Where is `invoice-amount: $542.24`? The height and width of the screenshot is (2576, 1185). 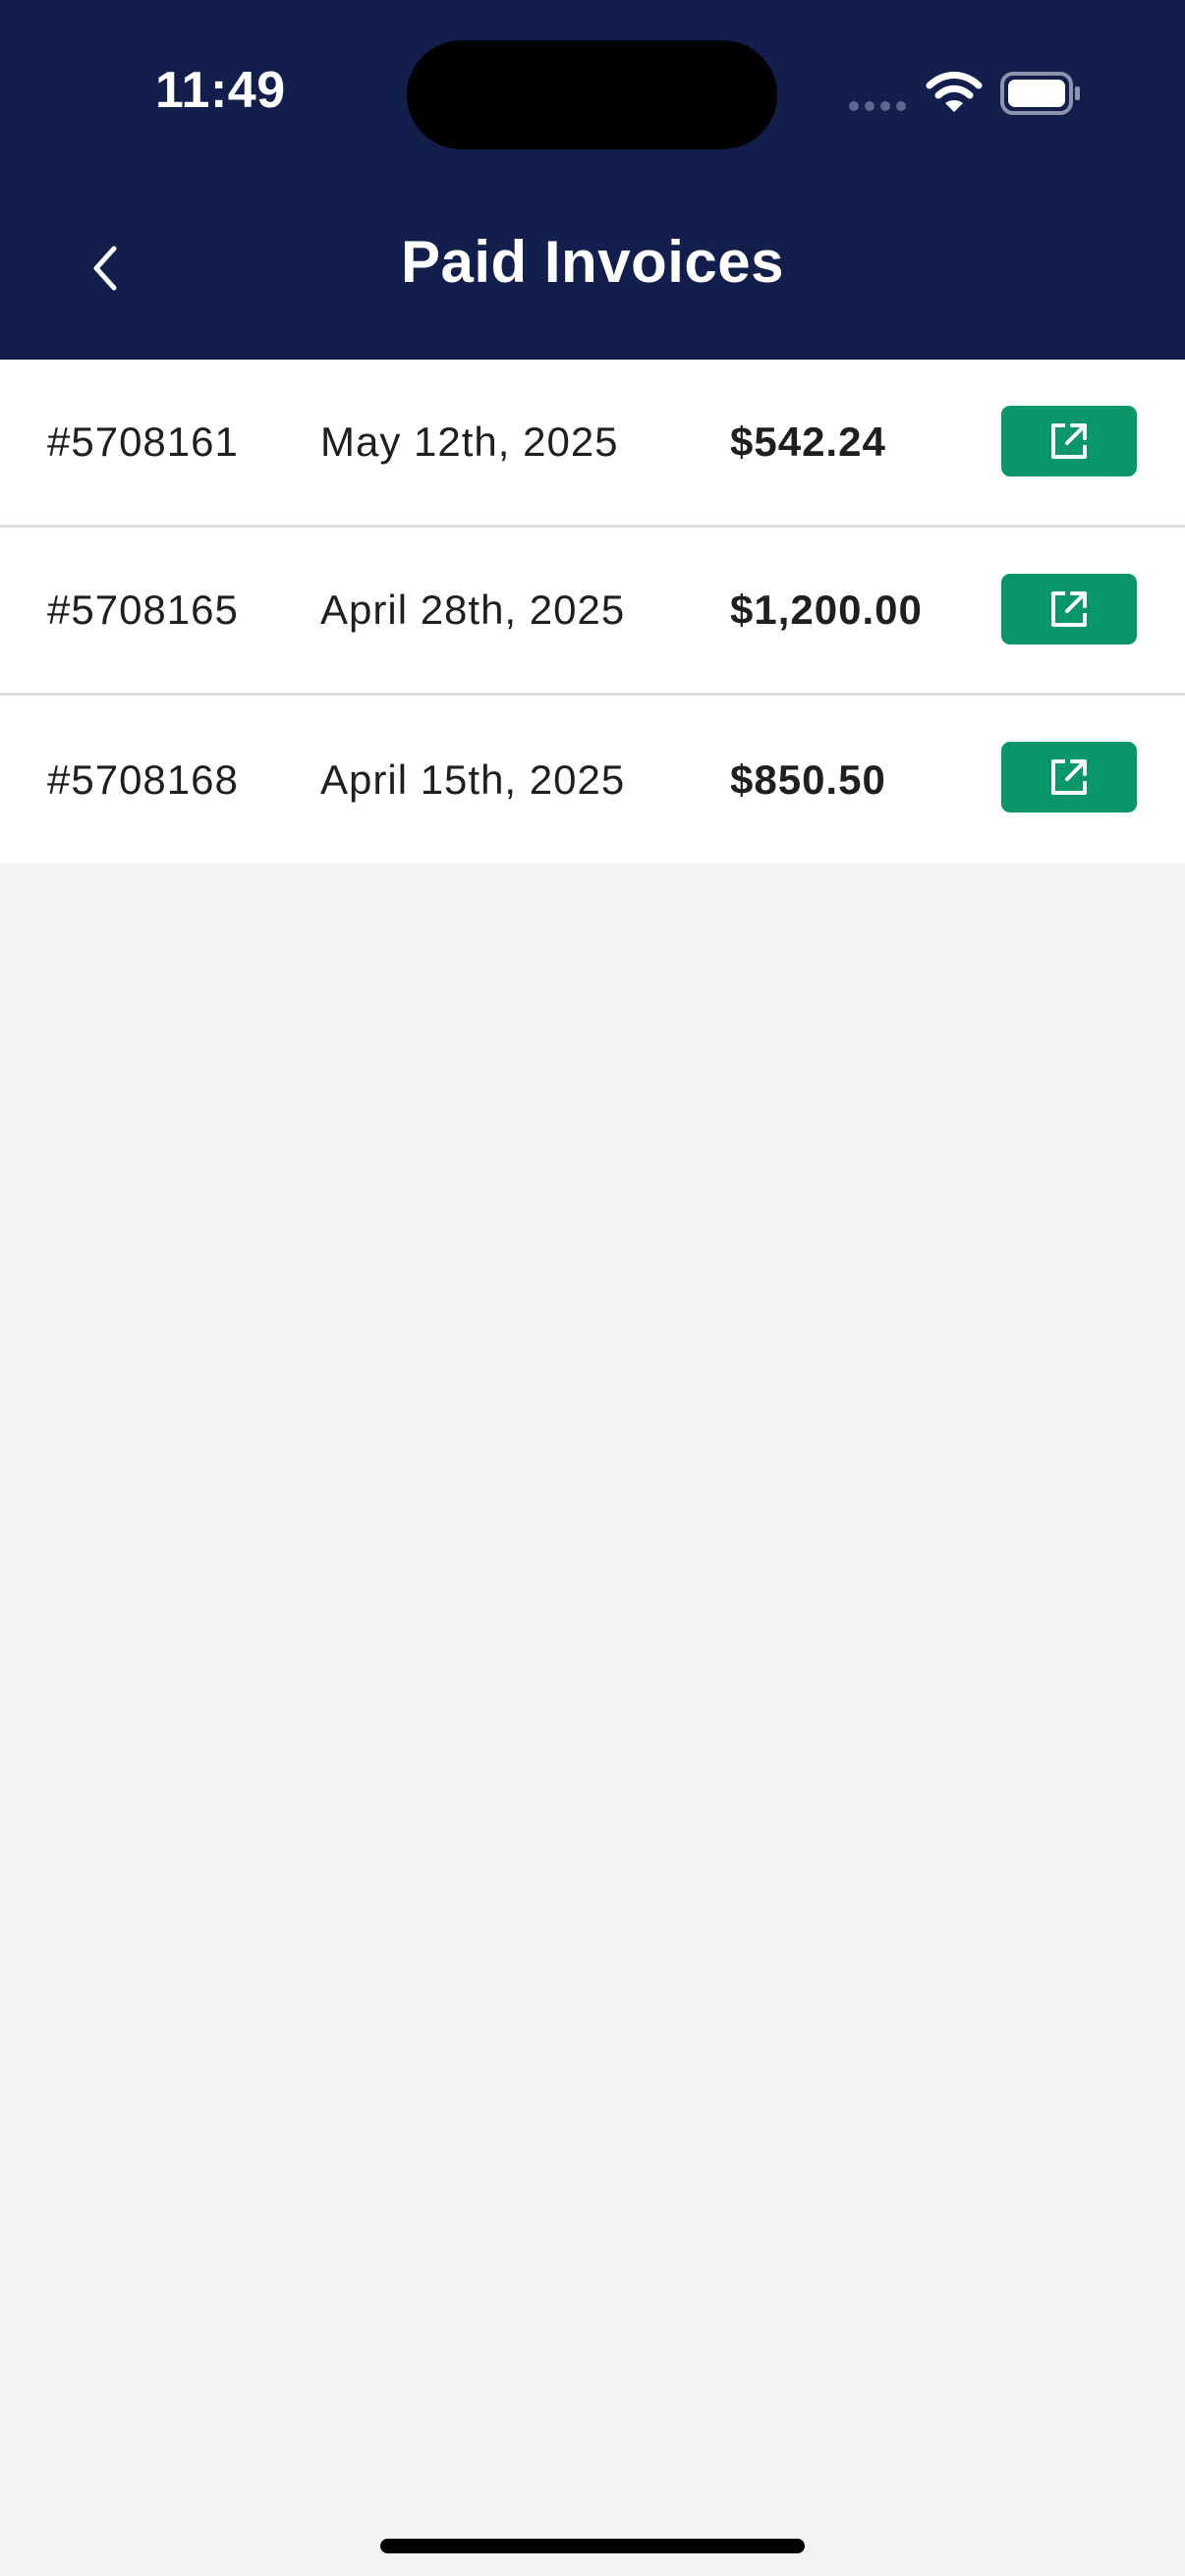 invoice-amount: $542.24 is located at coordinates (808, 442).